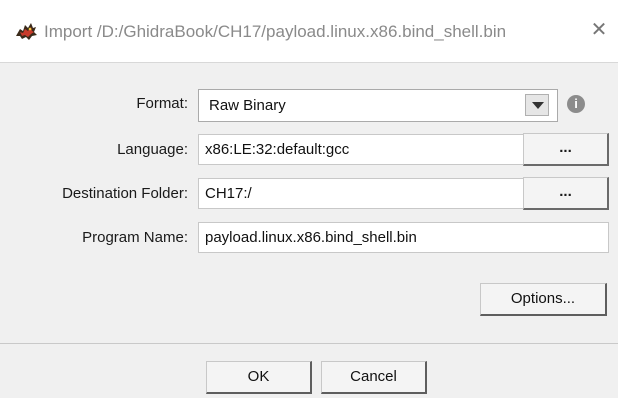 This screenshot has height=398, width=618. What do you see at coordinates (576, 104) in the screenshot?
I see `info-icon: i` at bounding box center [576, 104].